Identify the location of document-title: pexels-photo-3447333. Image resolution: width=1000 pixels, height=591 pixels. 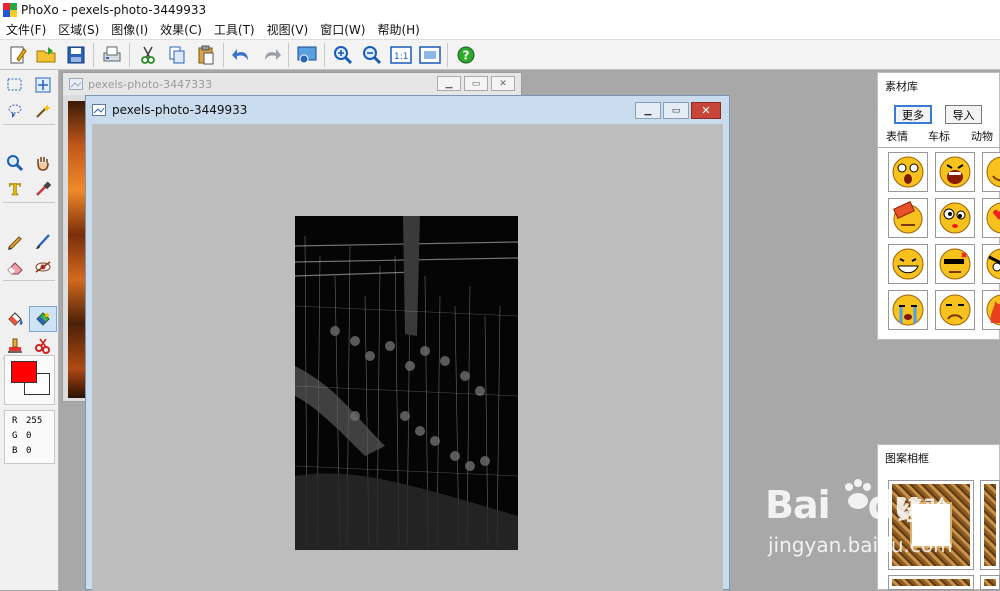
(150, 84).